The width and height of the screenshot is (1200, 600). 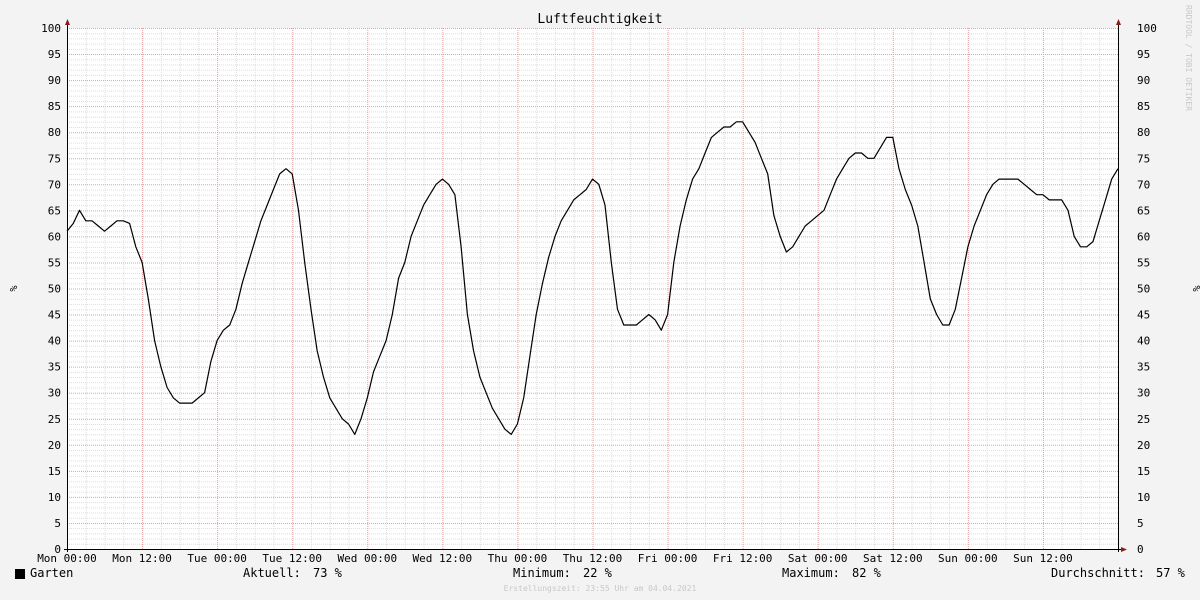 What do you see at coordinates (1143, 210) in the screenshot?
I see `y-tick-label-right: 65` at bounding box center [1143, 210].